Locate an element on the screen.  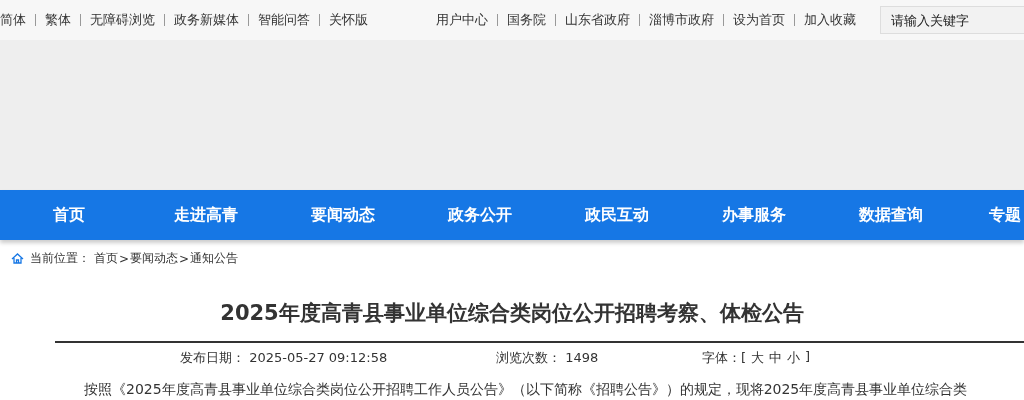
top-link: 关怀版 is located at coordinates (348, 20).